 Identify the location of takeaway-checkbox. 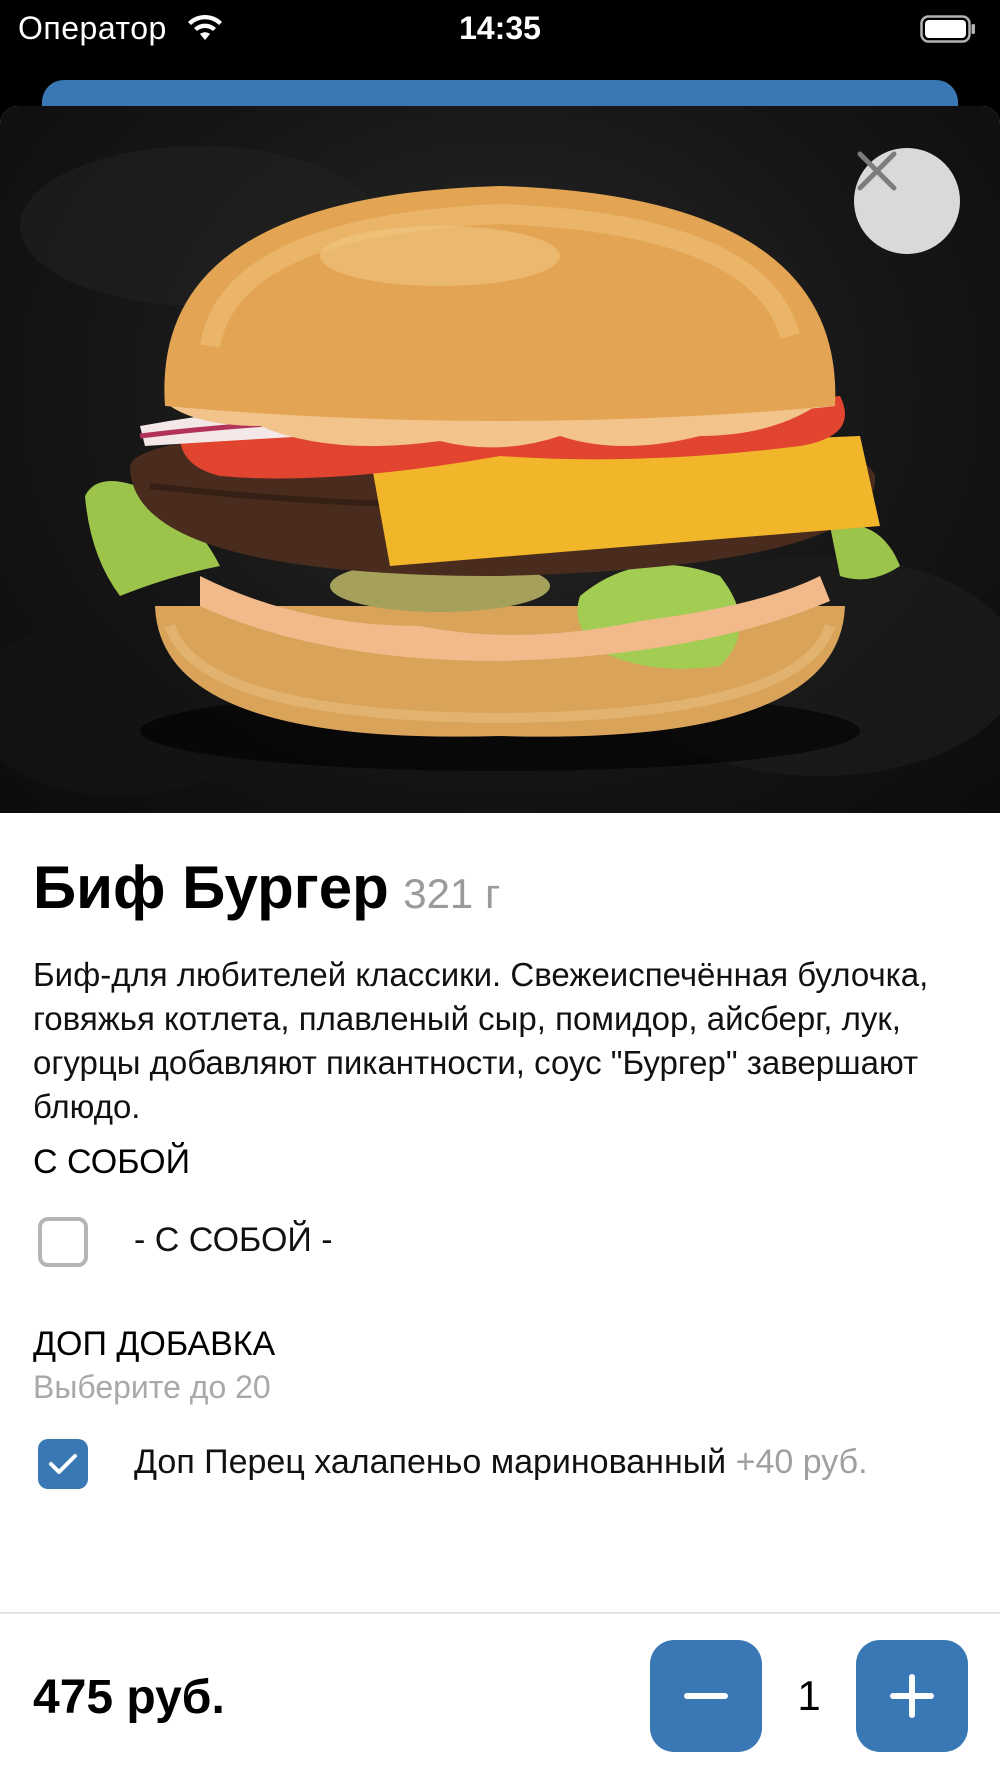
(63, 1242).